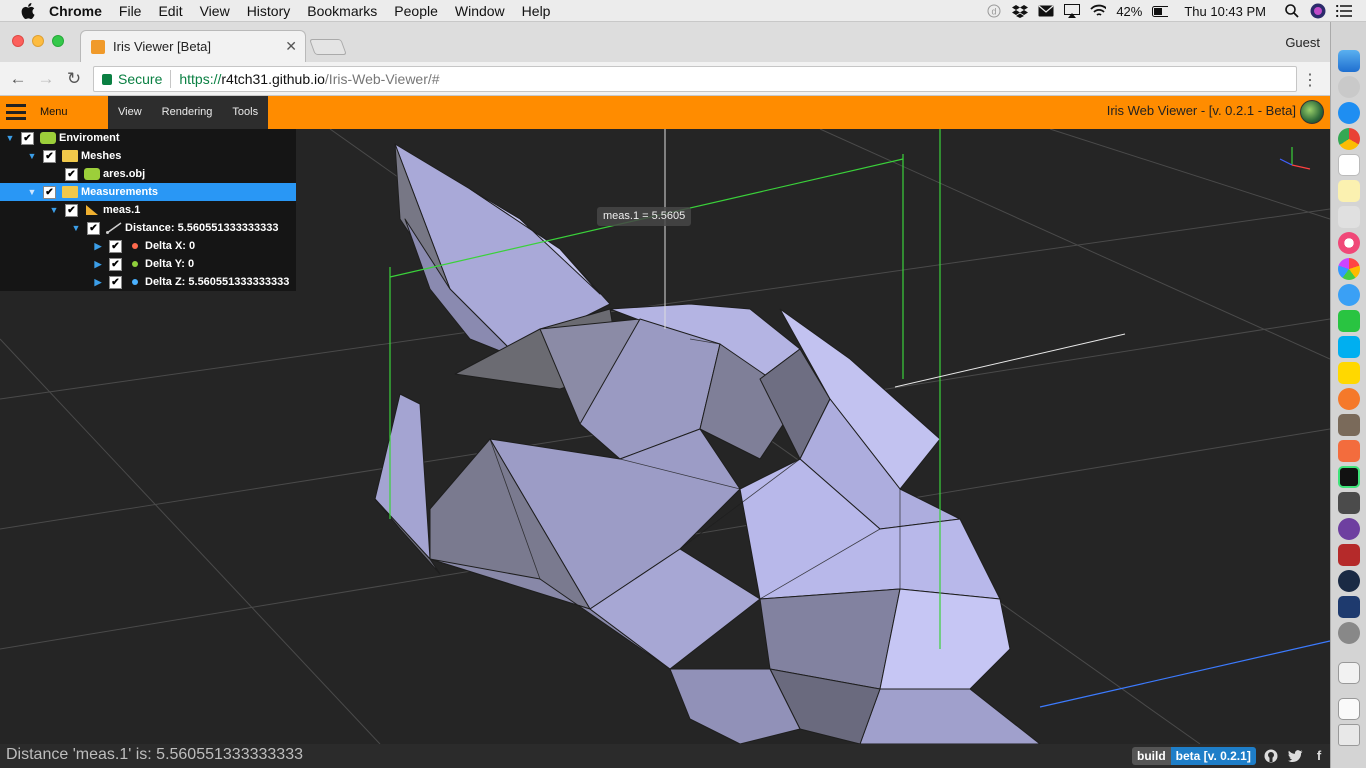 This screenshot has height=768, width=1366. What do you see at coordinates (1349, 503) in the screenshot?
I see `sublime-text-icon` at bounding box center [1349, 503].